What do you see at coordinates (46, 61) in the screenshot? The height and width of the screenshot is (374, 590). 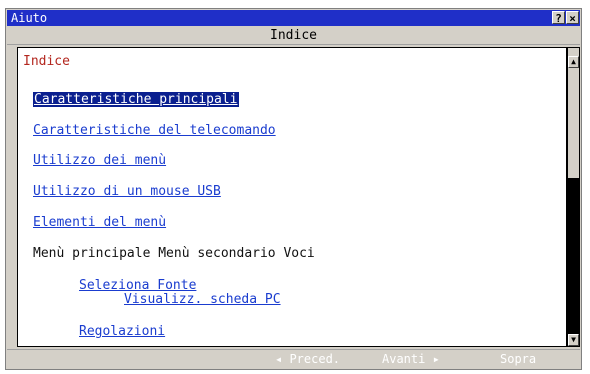 I see `content-heading: Indice` at bounding box center [46, 61].